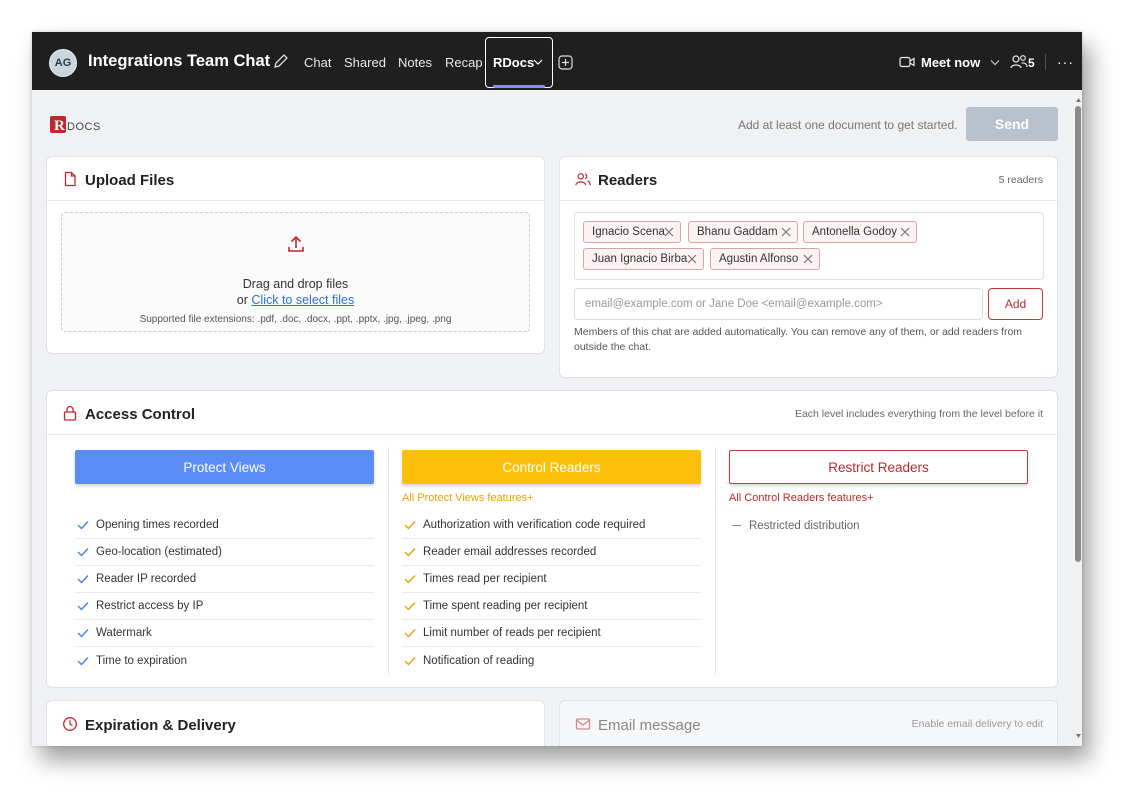 The image size is (1147, 811). I want to click on divider, so click(1045, 62).